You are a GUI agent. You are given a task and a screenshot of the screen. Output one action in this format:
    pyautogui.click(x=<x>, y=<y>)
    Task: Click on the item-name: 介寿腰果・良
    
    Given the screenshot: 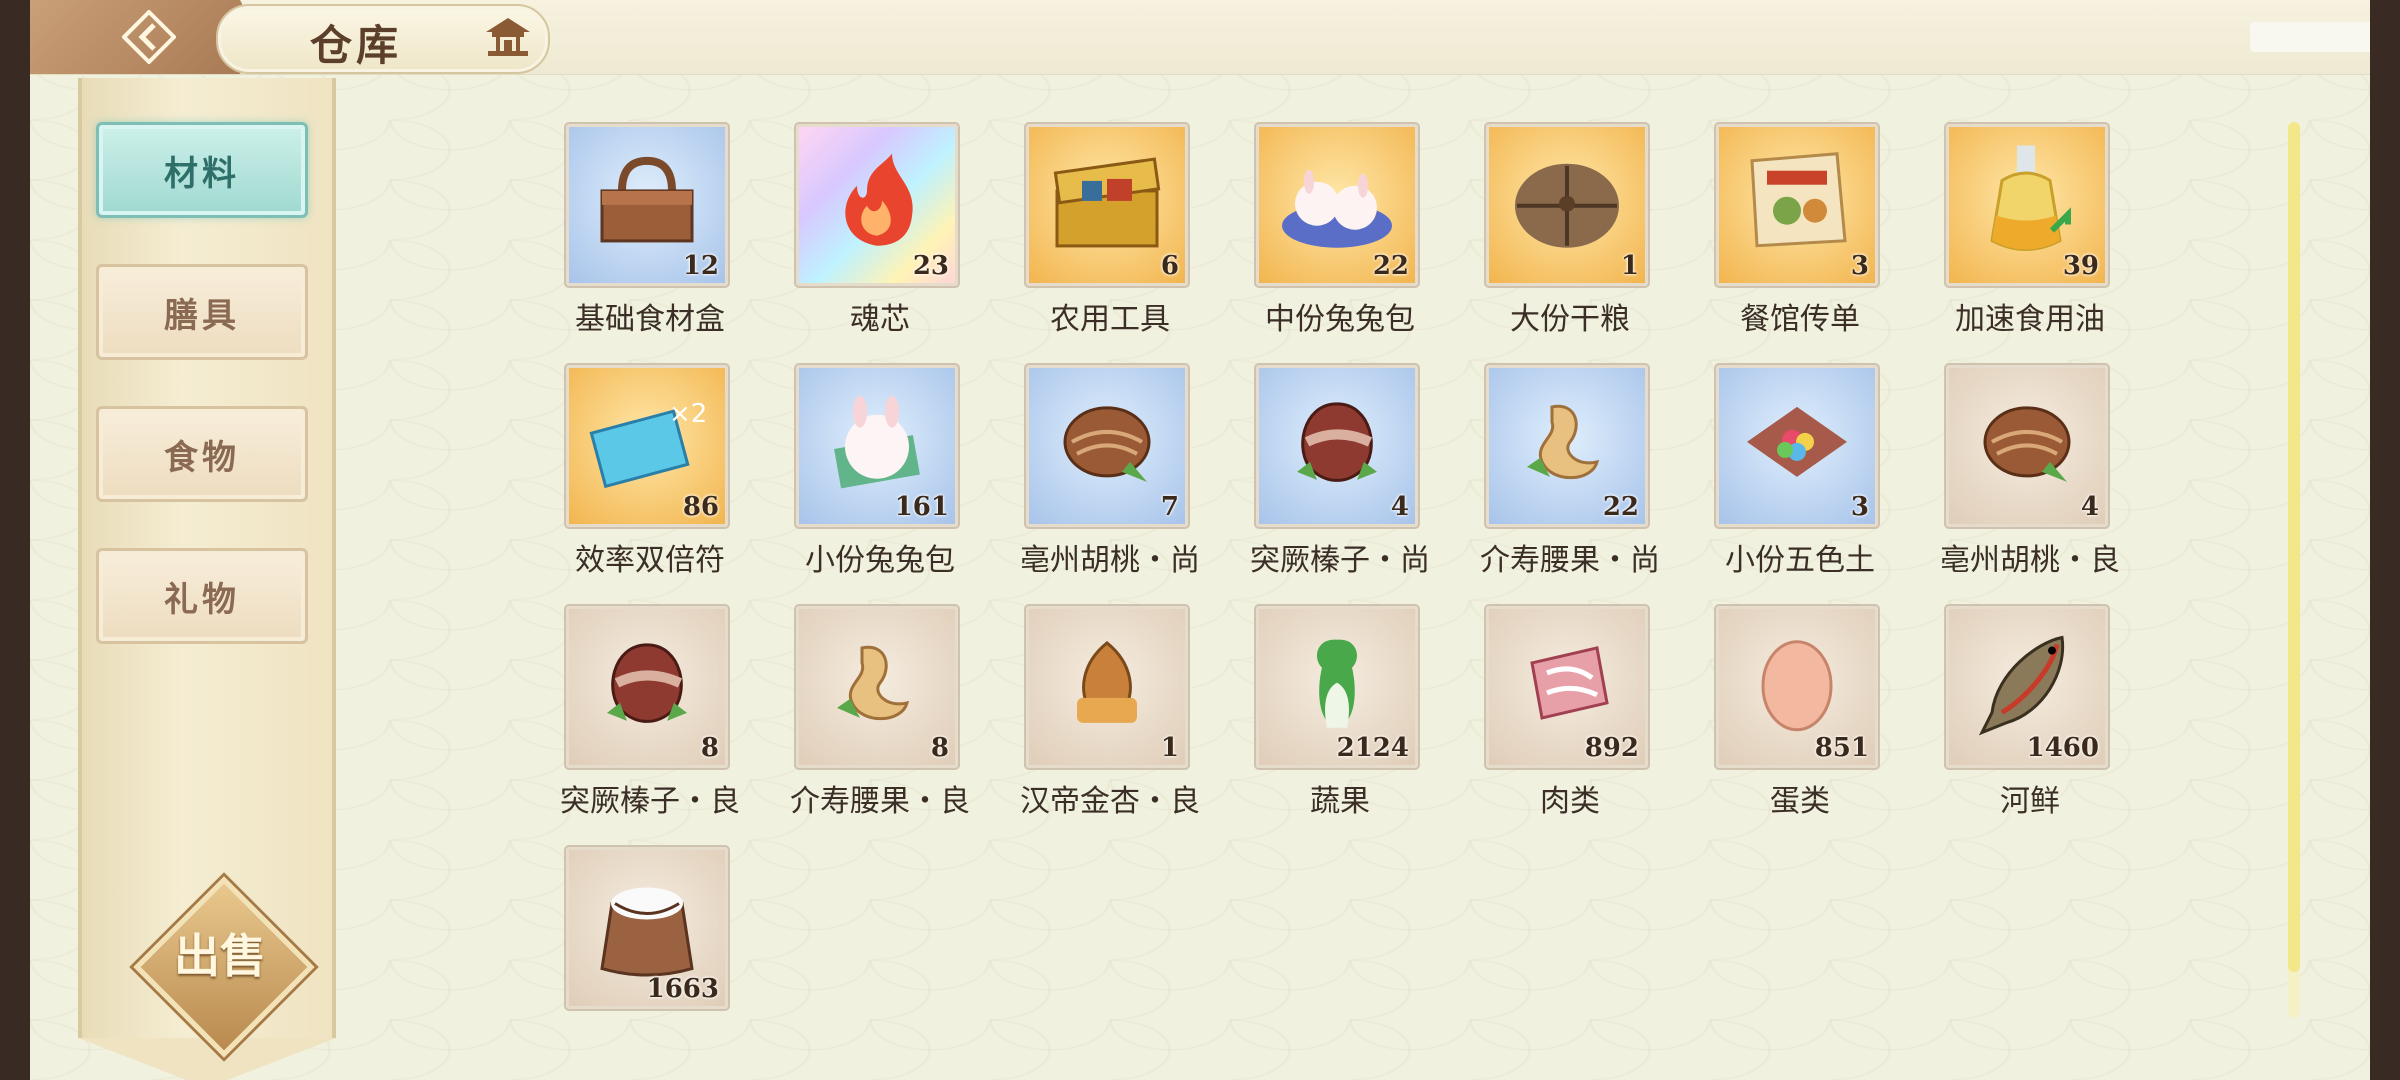 What is the action you would take?
    pyautogui.click(x=880, y=801)
    